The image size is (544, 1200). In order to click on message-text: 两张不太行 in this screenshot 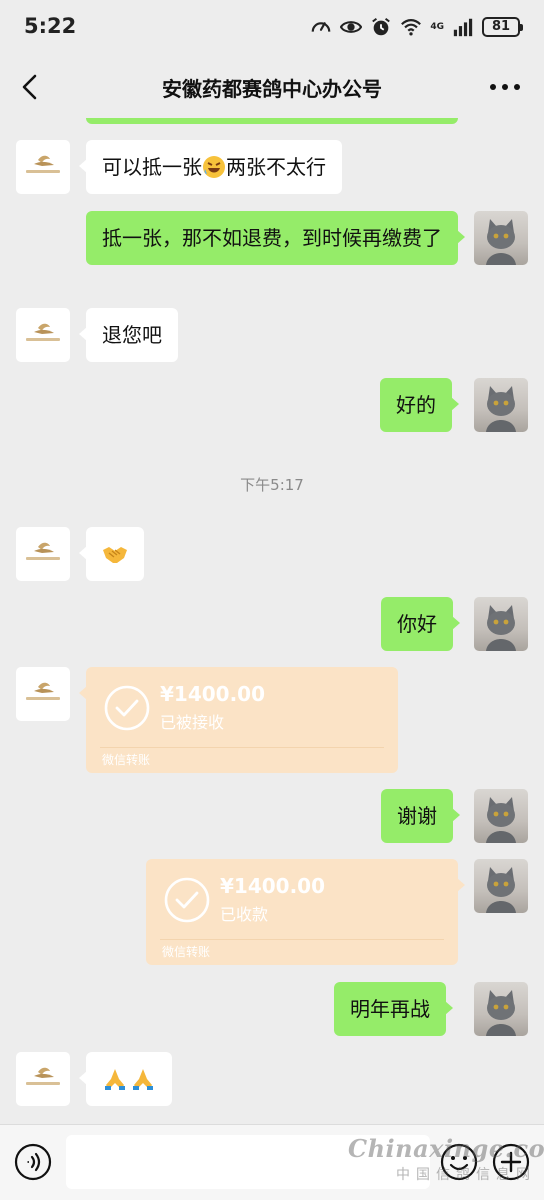, I will do `click(276, 167)`.